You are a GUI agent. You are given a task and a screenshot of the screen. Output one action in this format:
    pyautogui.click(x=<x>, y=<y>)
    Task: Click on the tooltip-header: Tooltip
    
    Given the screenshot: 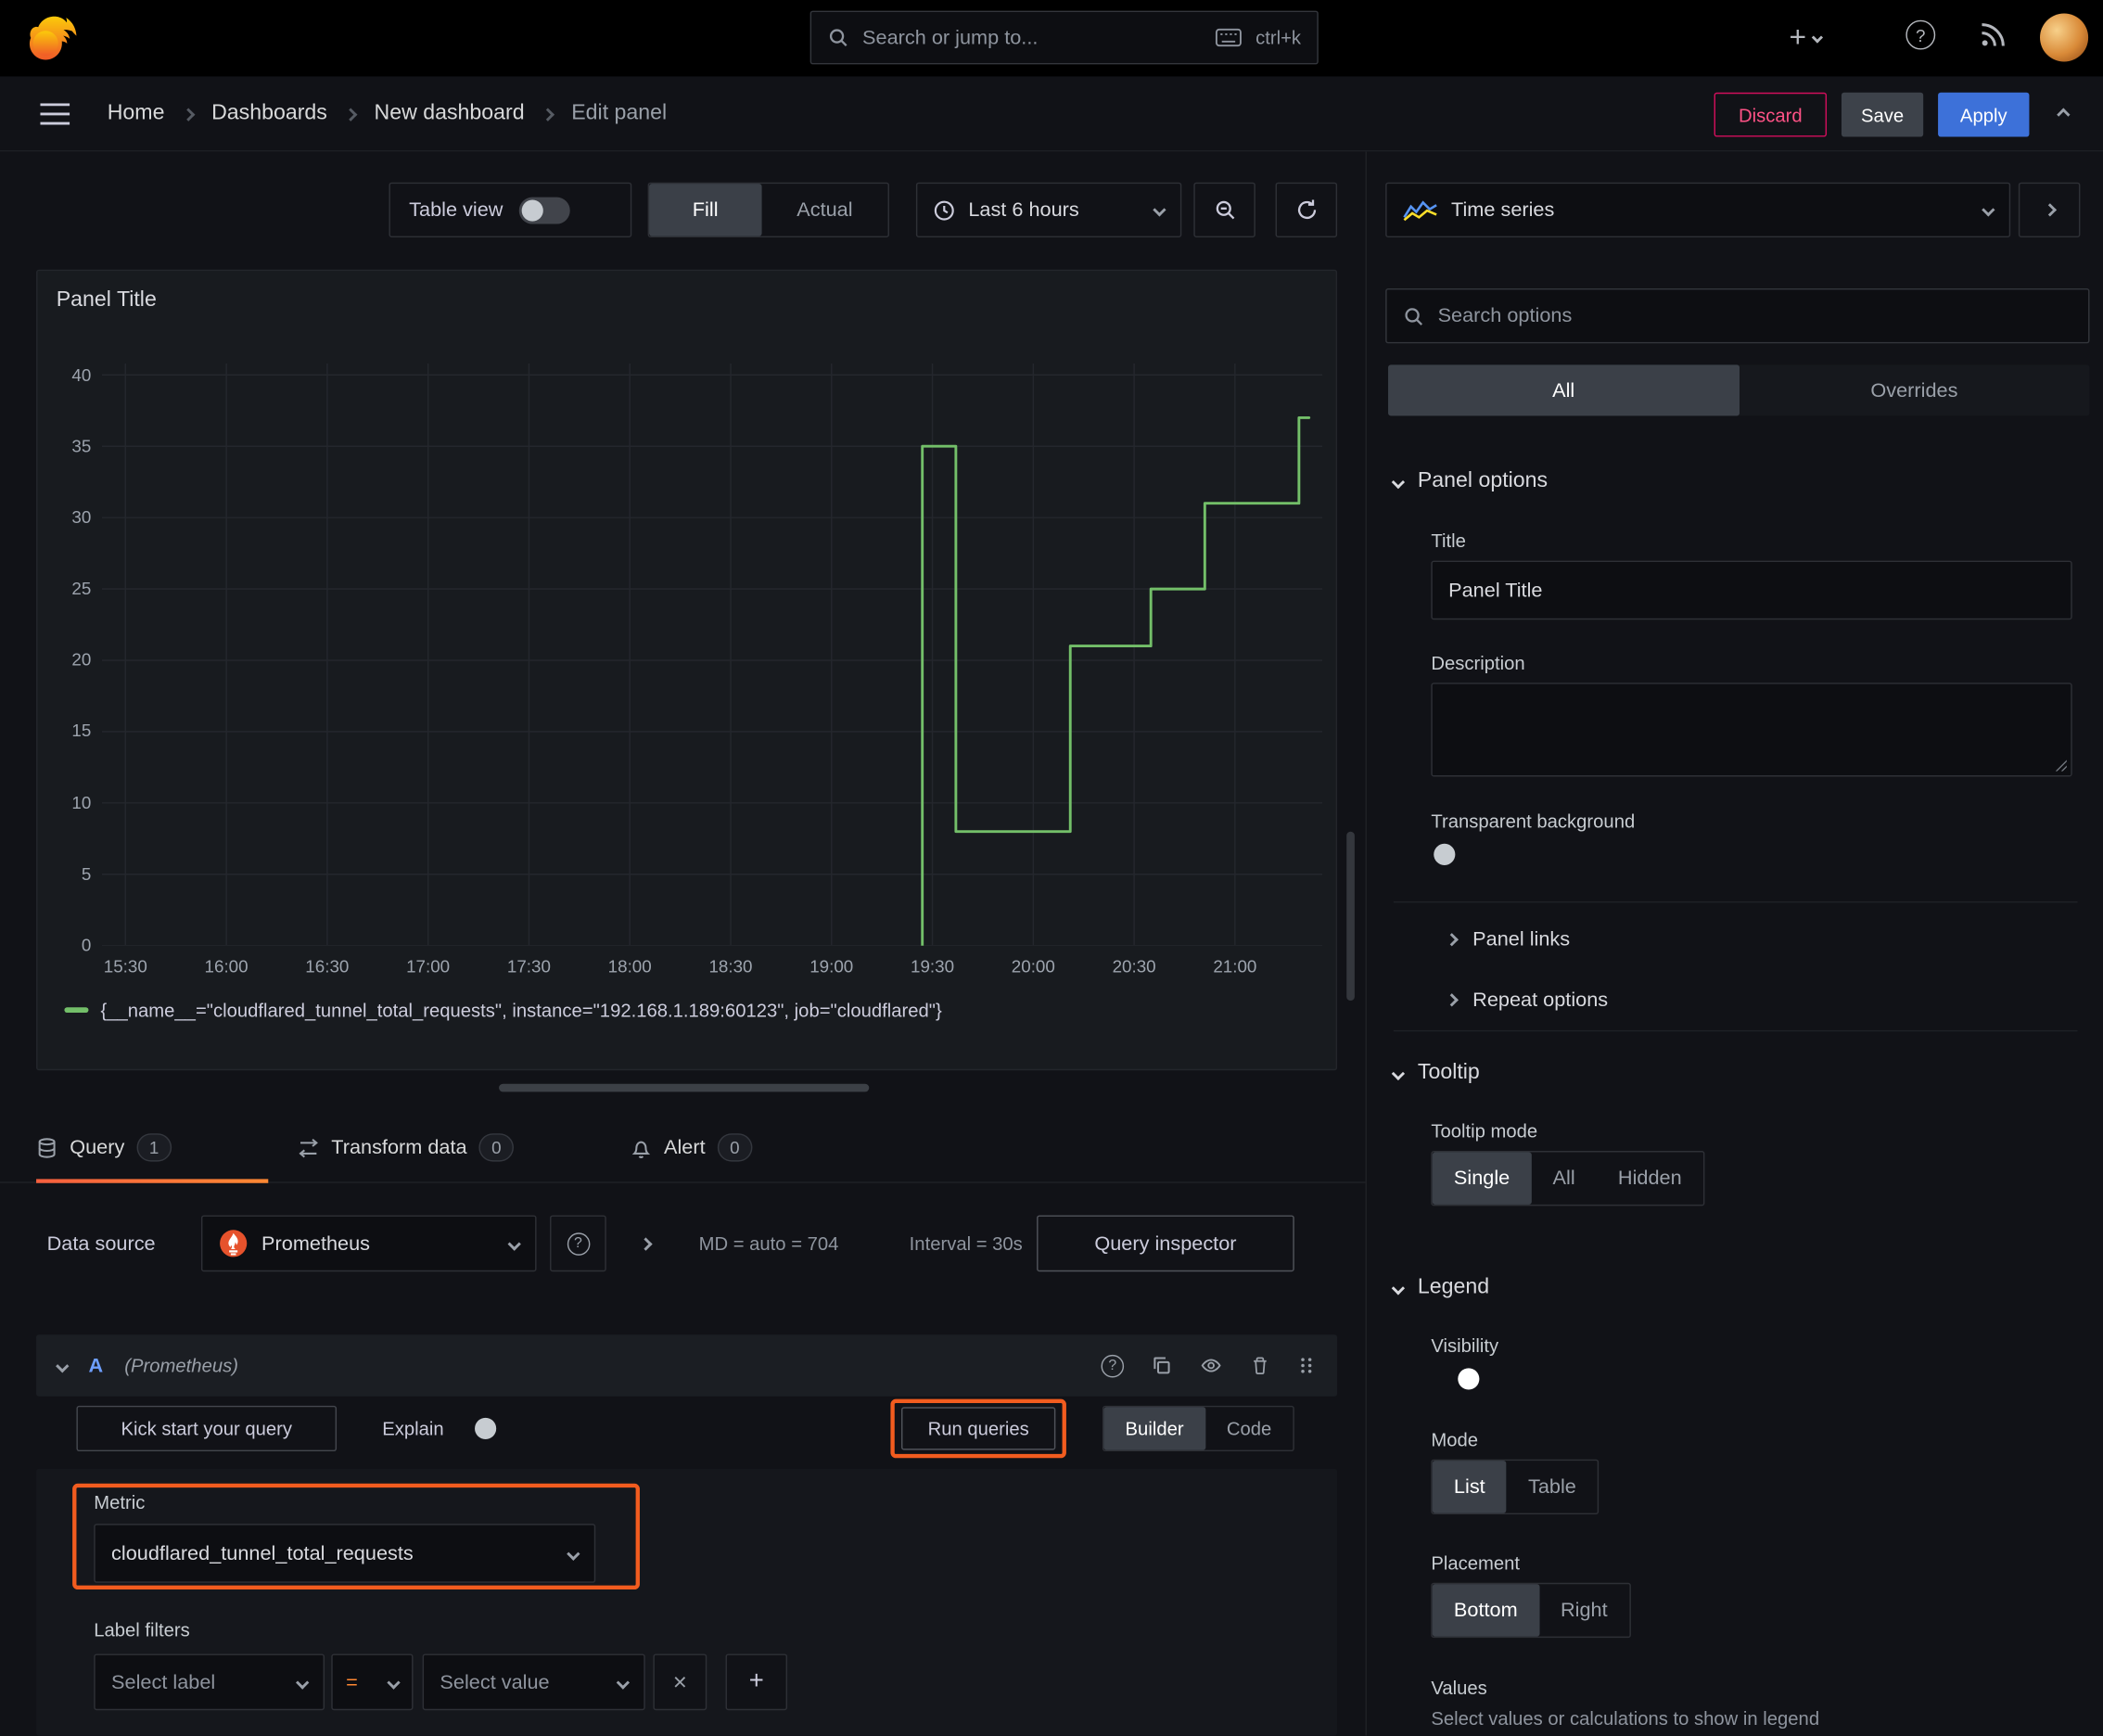 What is the action you would take?
    pyautogui.click(x=1435, y=1073)
    